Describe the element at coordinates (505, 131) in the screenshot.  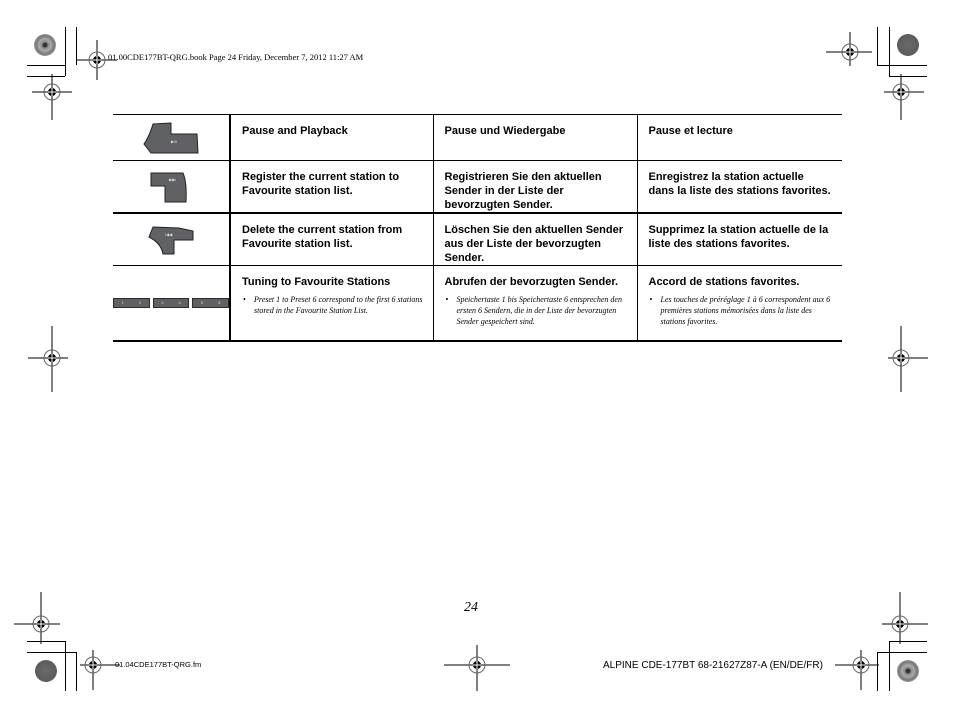
I see `description-de: Pause und Wiedergabe` at that location.